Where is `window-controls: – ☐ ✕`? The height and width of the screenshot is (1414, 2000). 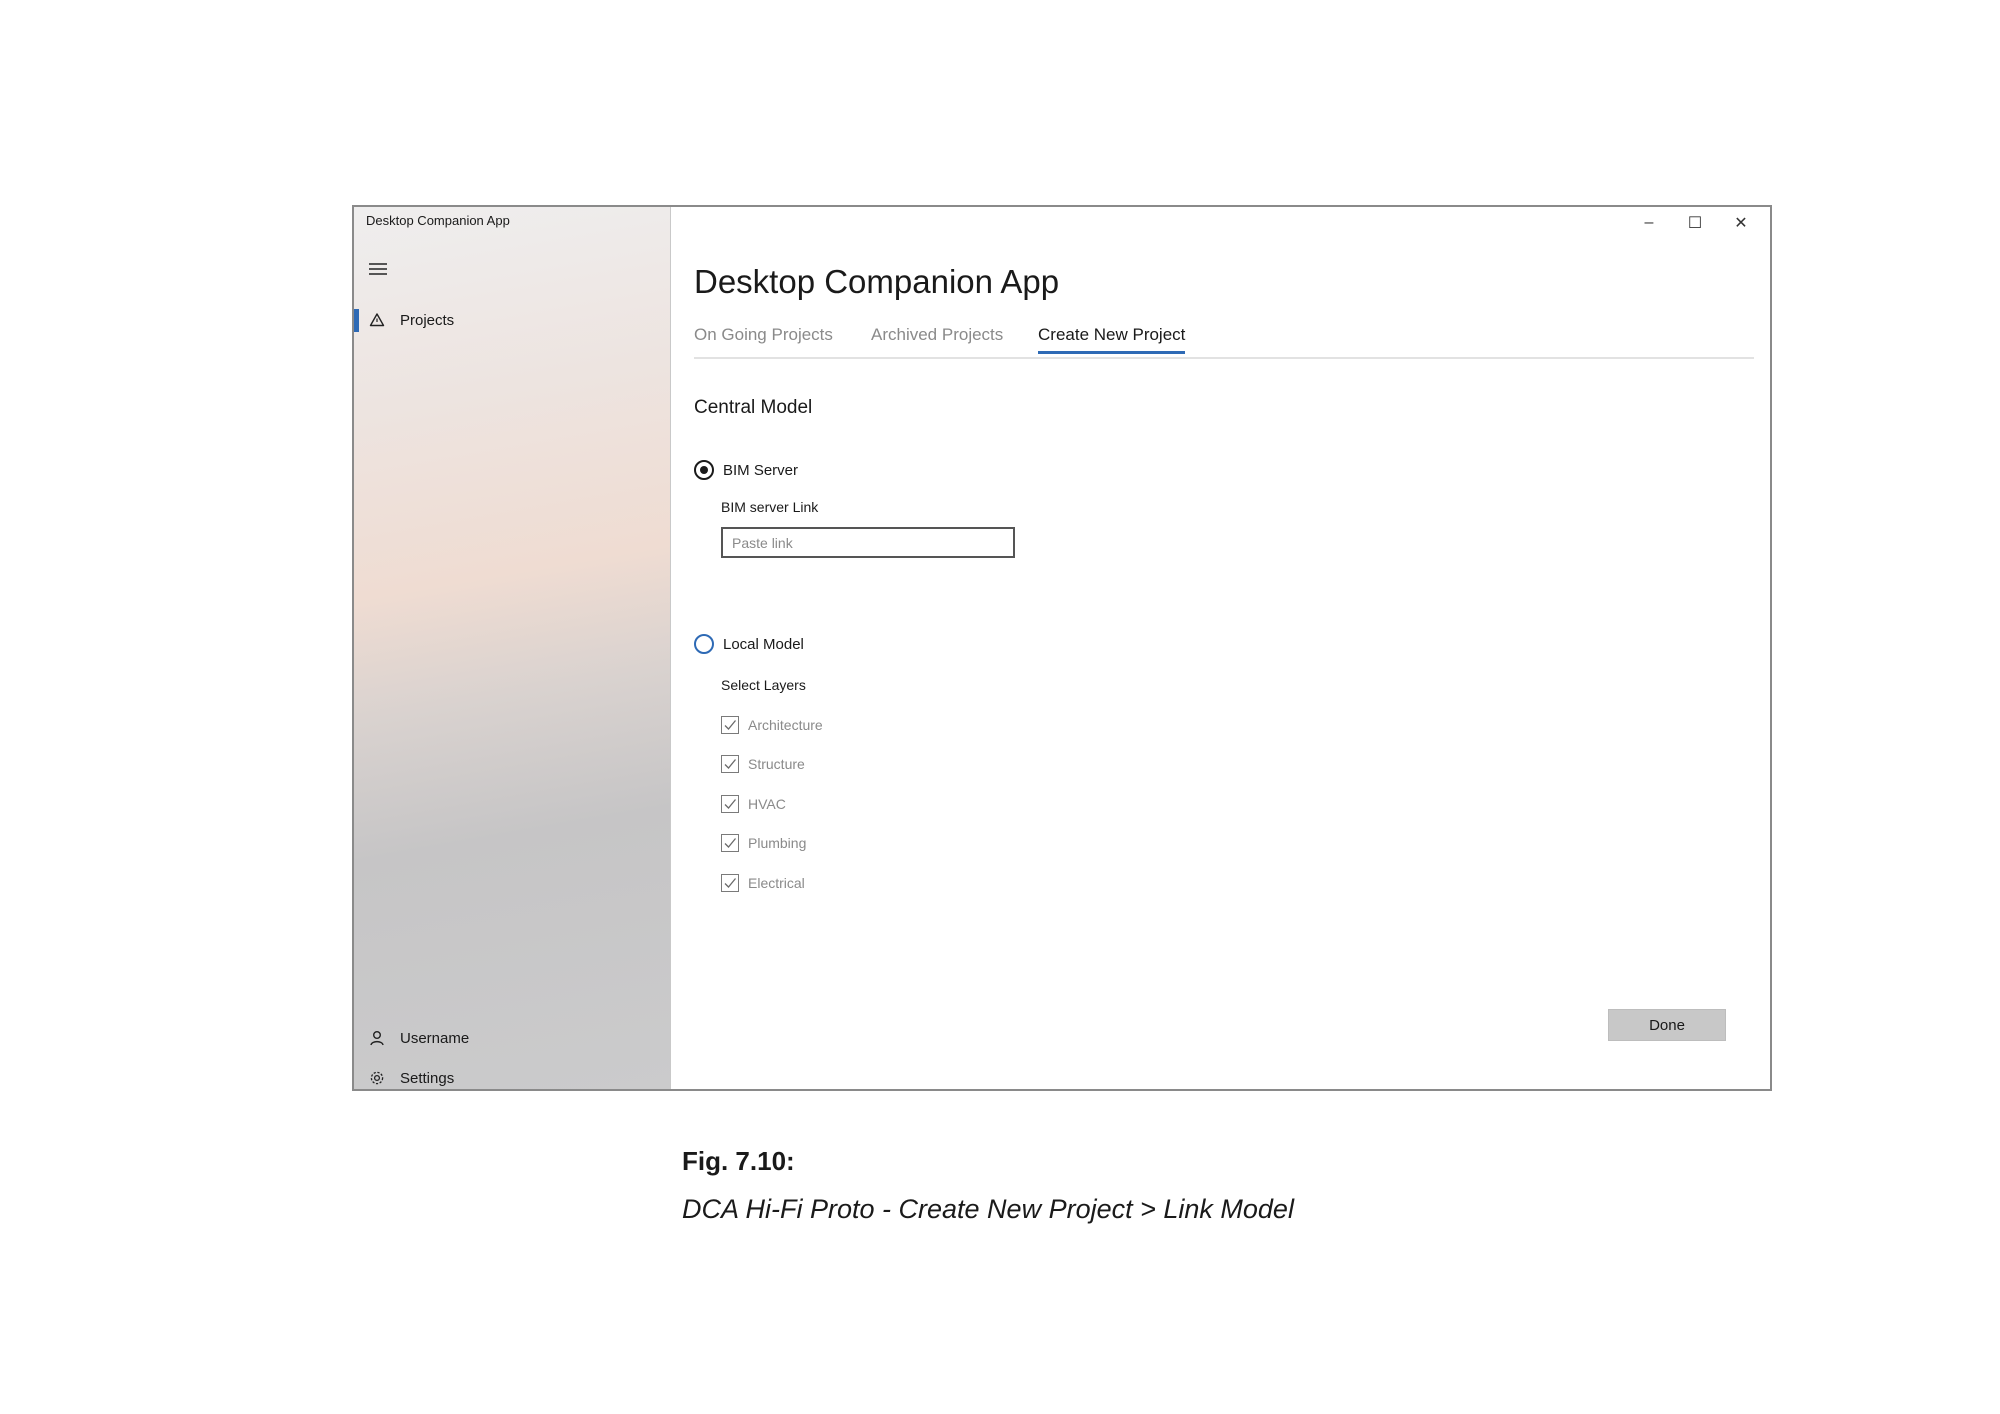
window-controls: – ☐ ✕ is located at coordinates (1695, 223).